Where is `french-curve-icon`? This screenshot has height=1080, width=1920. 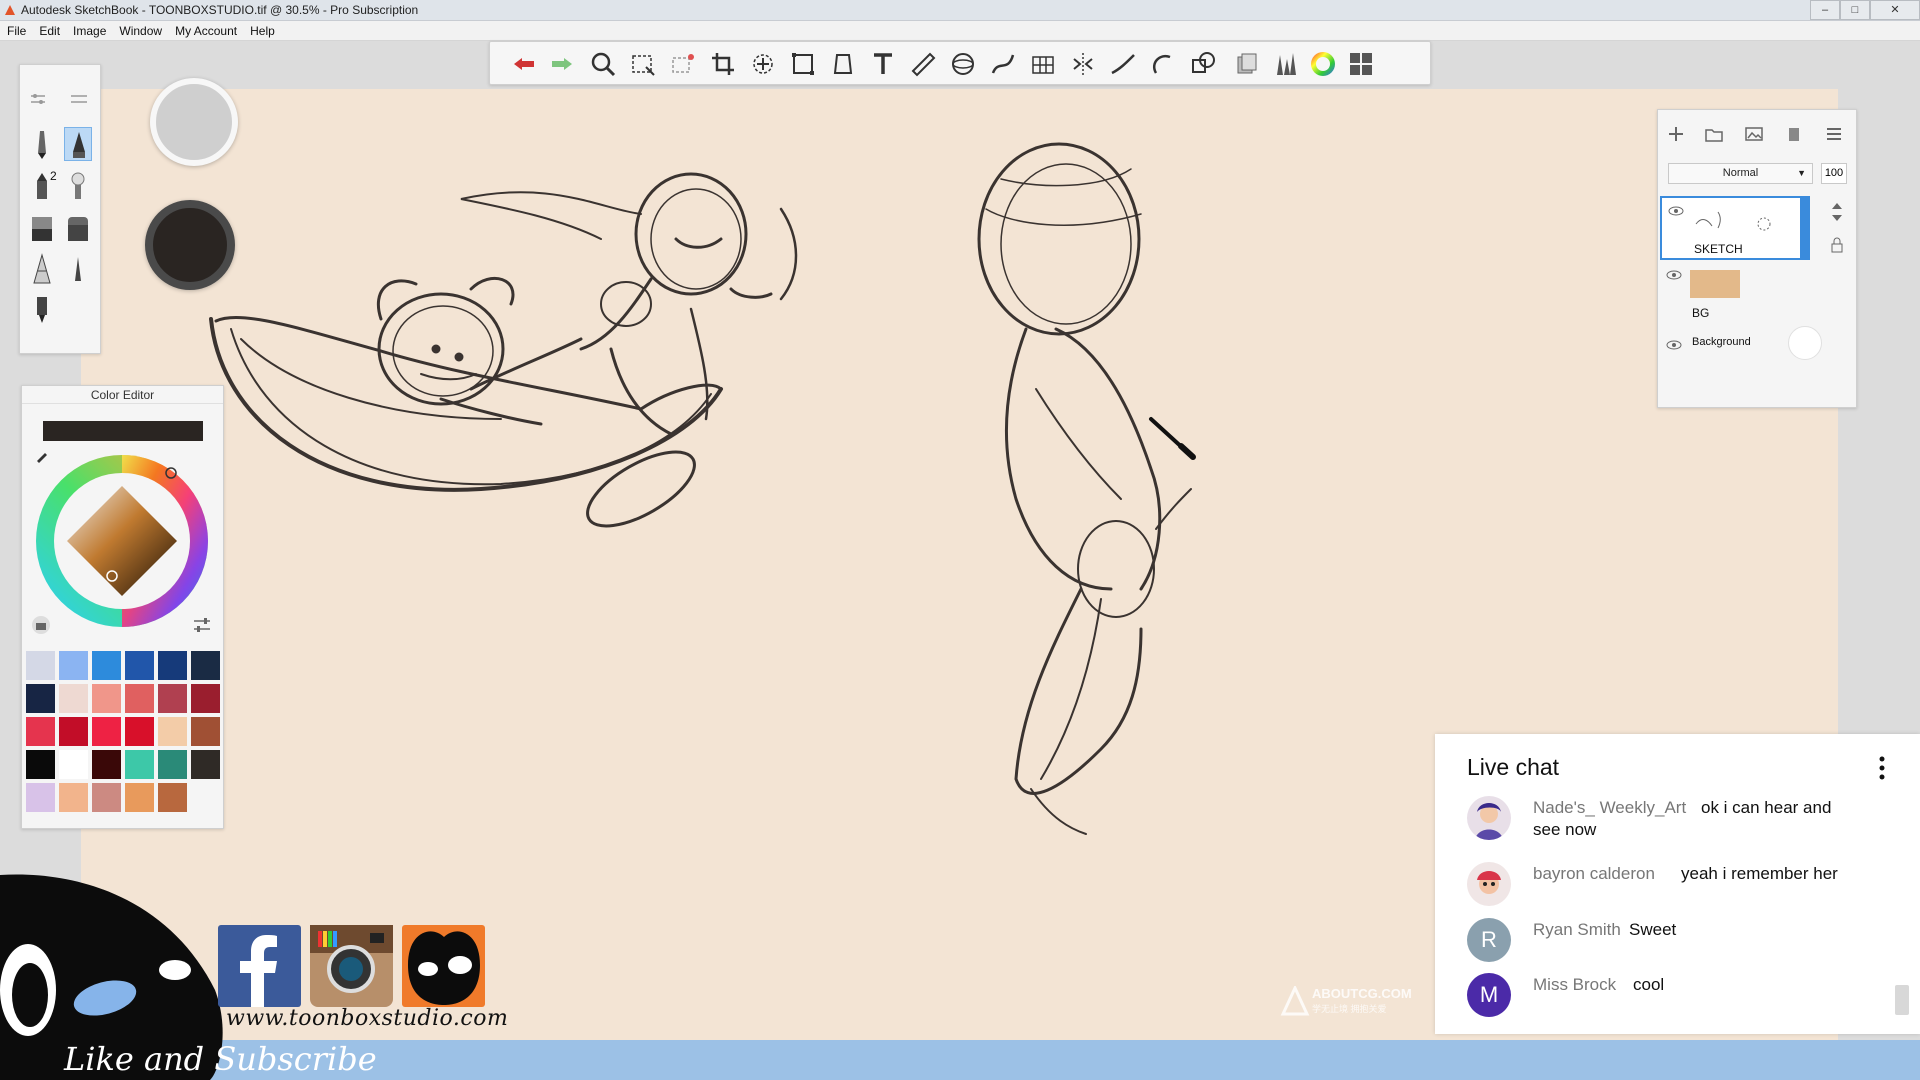 french-curve-icon is located at coordinates (1003, 64).